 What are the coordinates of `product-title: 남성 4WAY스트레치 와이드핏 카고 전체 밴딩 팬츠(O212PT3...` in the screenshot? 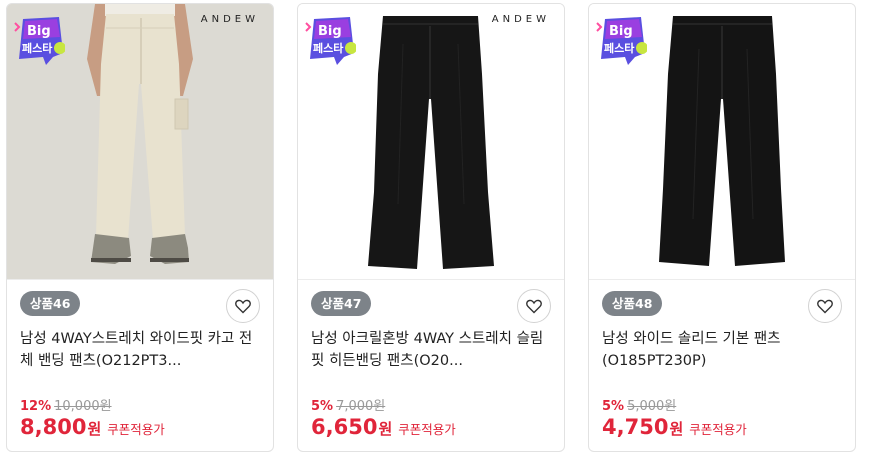 It's located at (139, 350).